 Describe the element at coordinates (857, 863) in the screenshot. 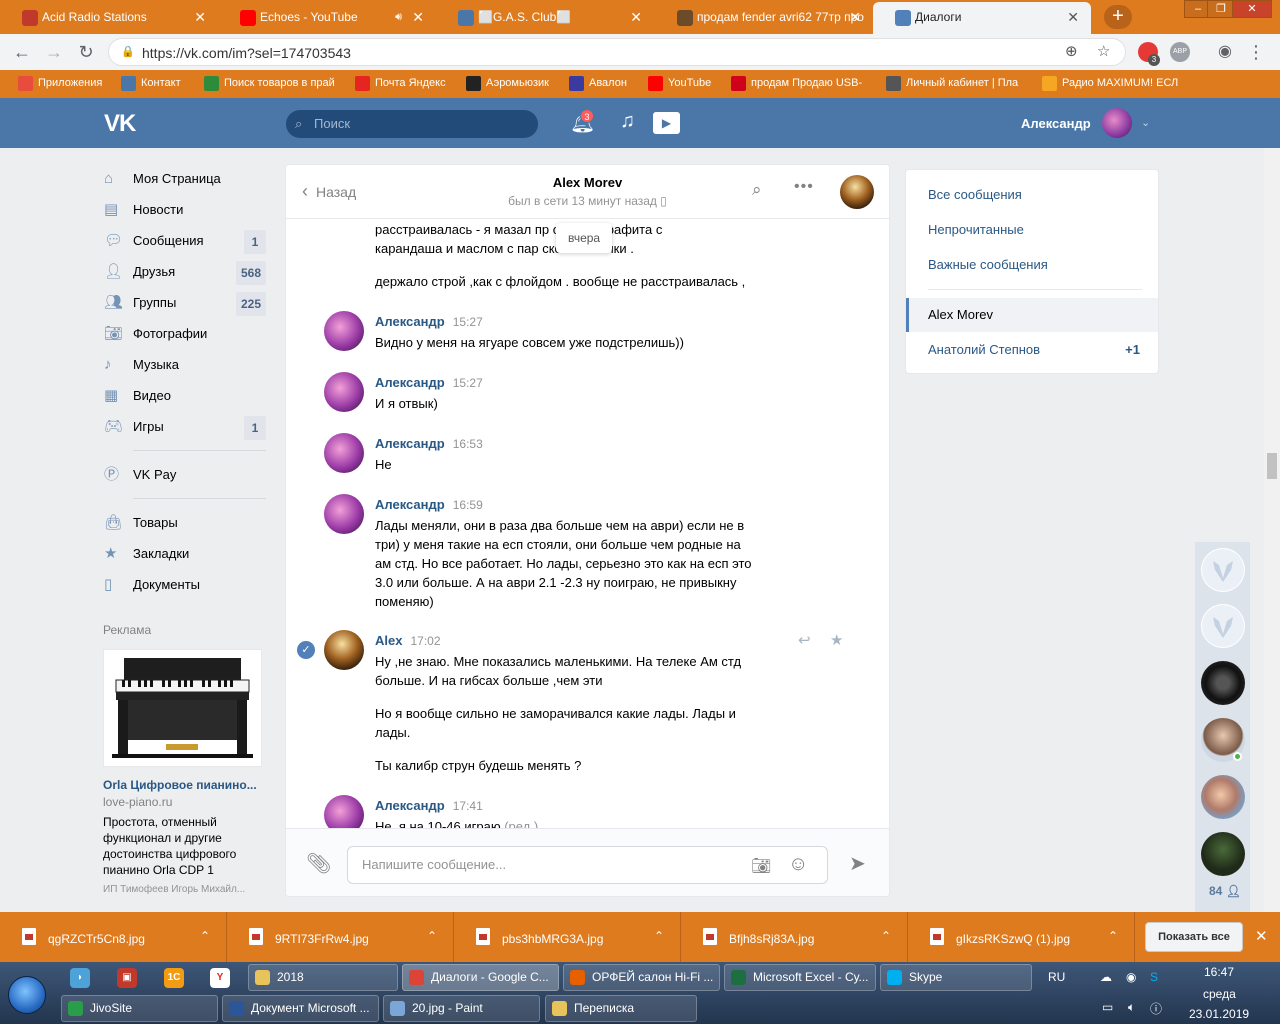

I see `send-icon: ➤` at that location.